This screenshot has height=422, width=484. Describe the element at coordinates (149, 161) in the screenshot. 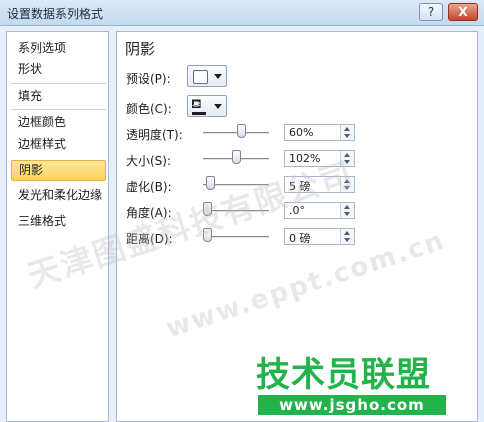

I see `size-label: 大小(S):` at that location.